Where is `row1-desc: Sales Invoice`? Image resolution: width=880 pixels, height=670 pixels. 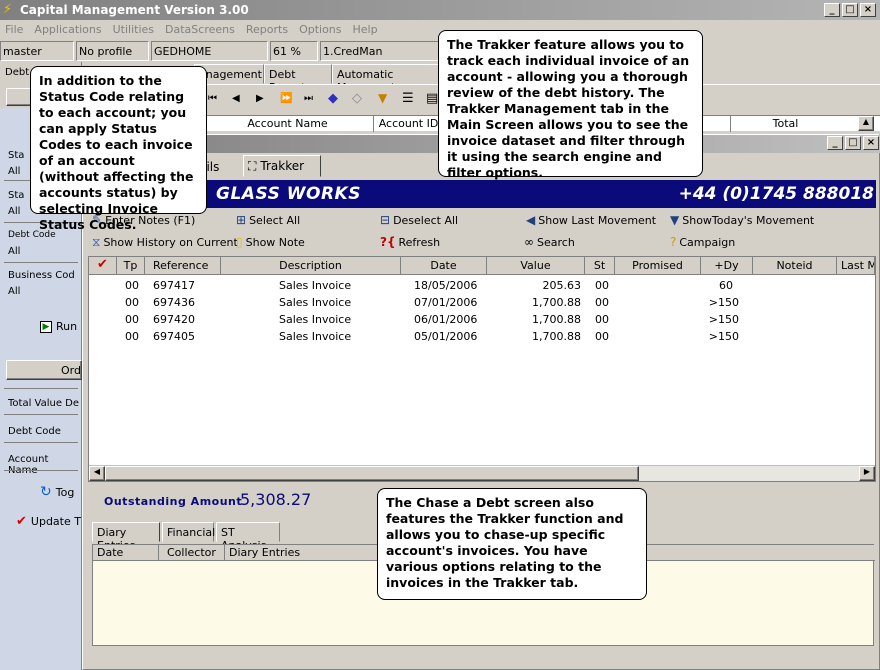 row1-desc: Sales Invoice is located at coordinates (315, 285).